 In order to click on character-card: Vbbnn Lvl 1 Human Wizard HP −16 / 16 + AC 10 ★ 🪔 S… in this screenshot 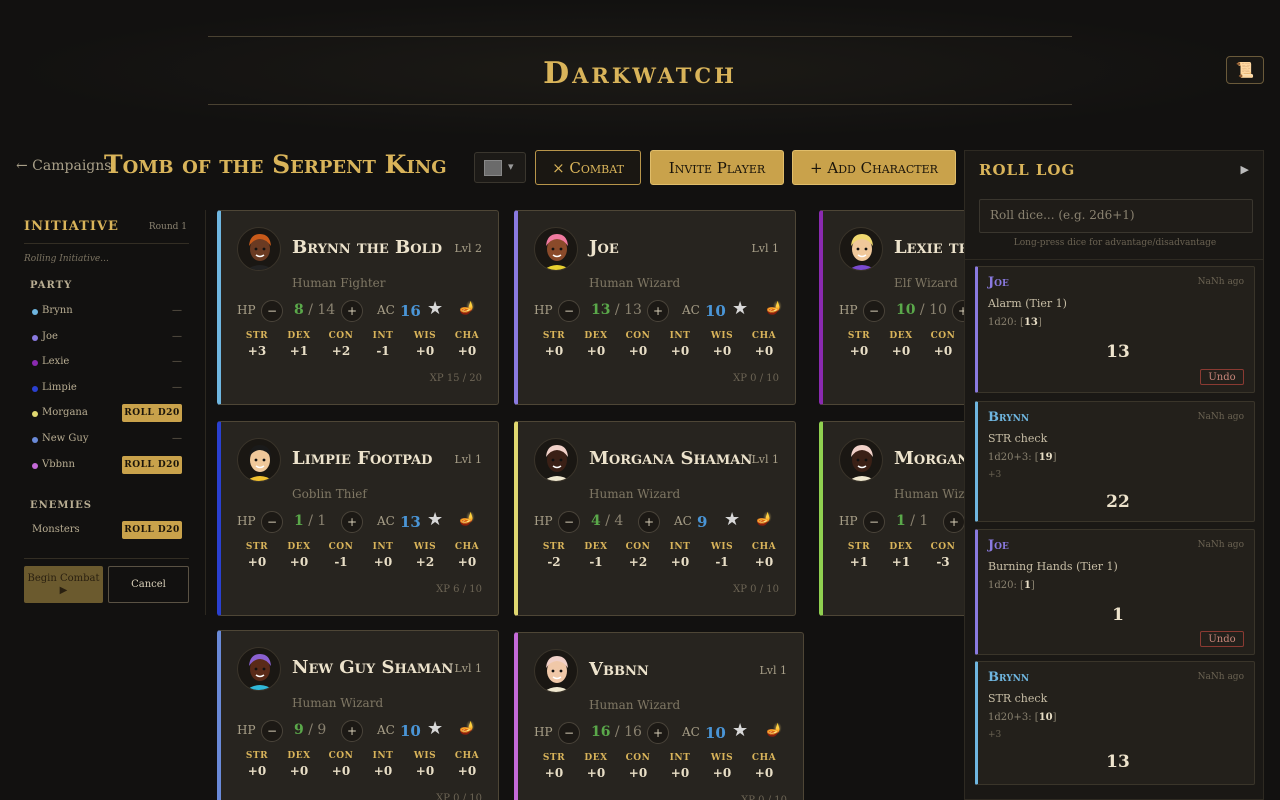, I will do `click(659, 716)`.